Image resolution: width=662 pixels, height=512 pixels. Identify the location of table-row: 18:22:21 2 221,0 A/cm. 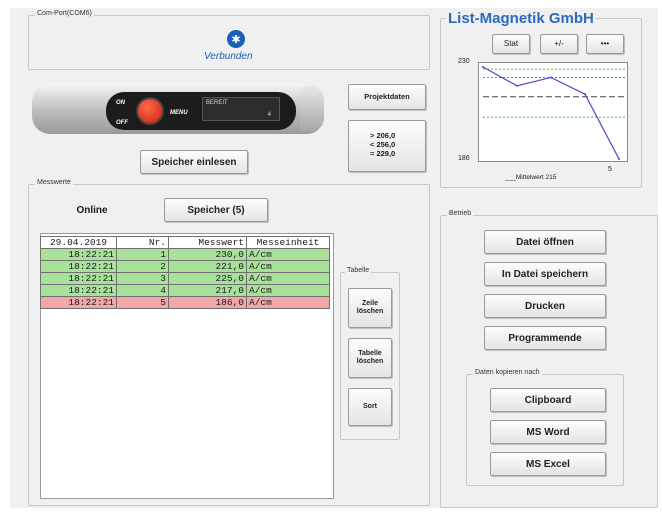
(185, 266).